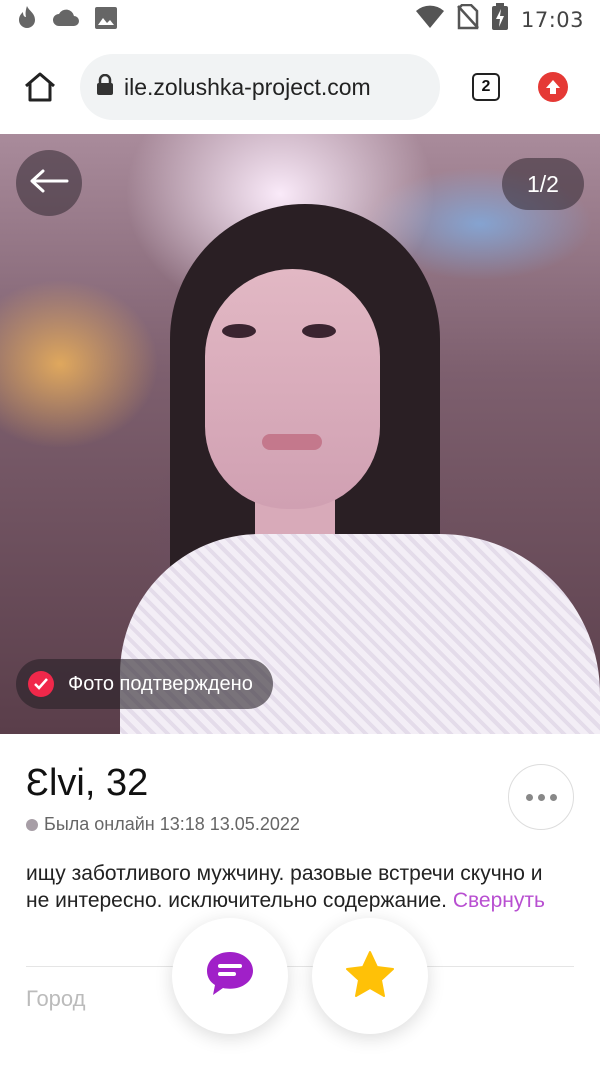 The height and width of the screenshot is (1067, 600). I want to click on verified-label: Фото подтверждено, so click(160, 683).